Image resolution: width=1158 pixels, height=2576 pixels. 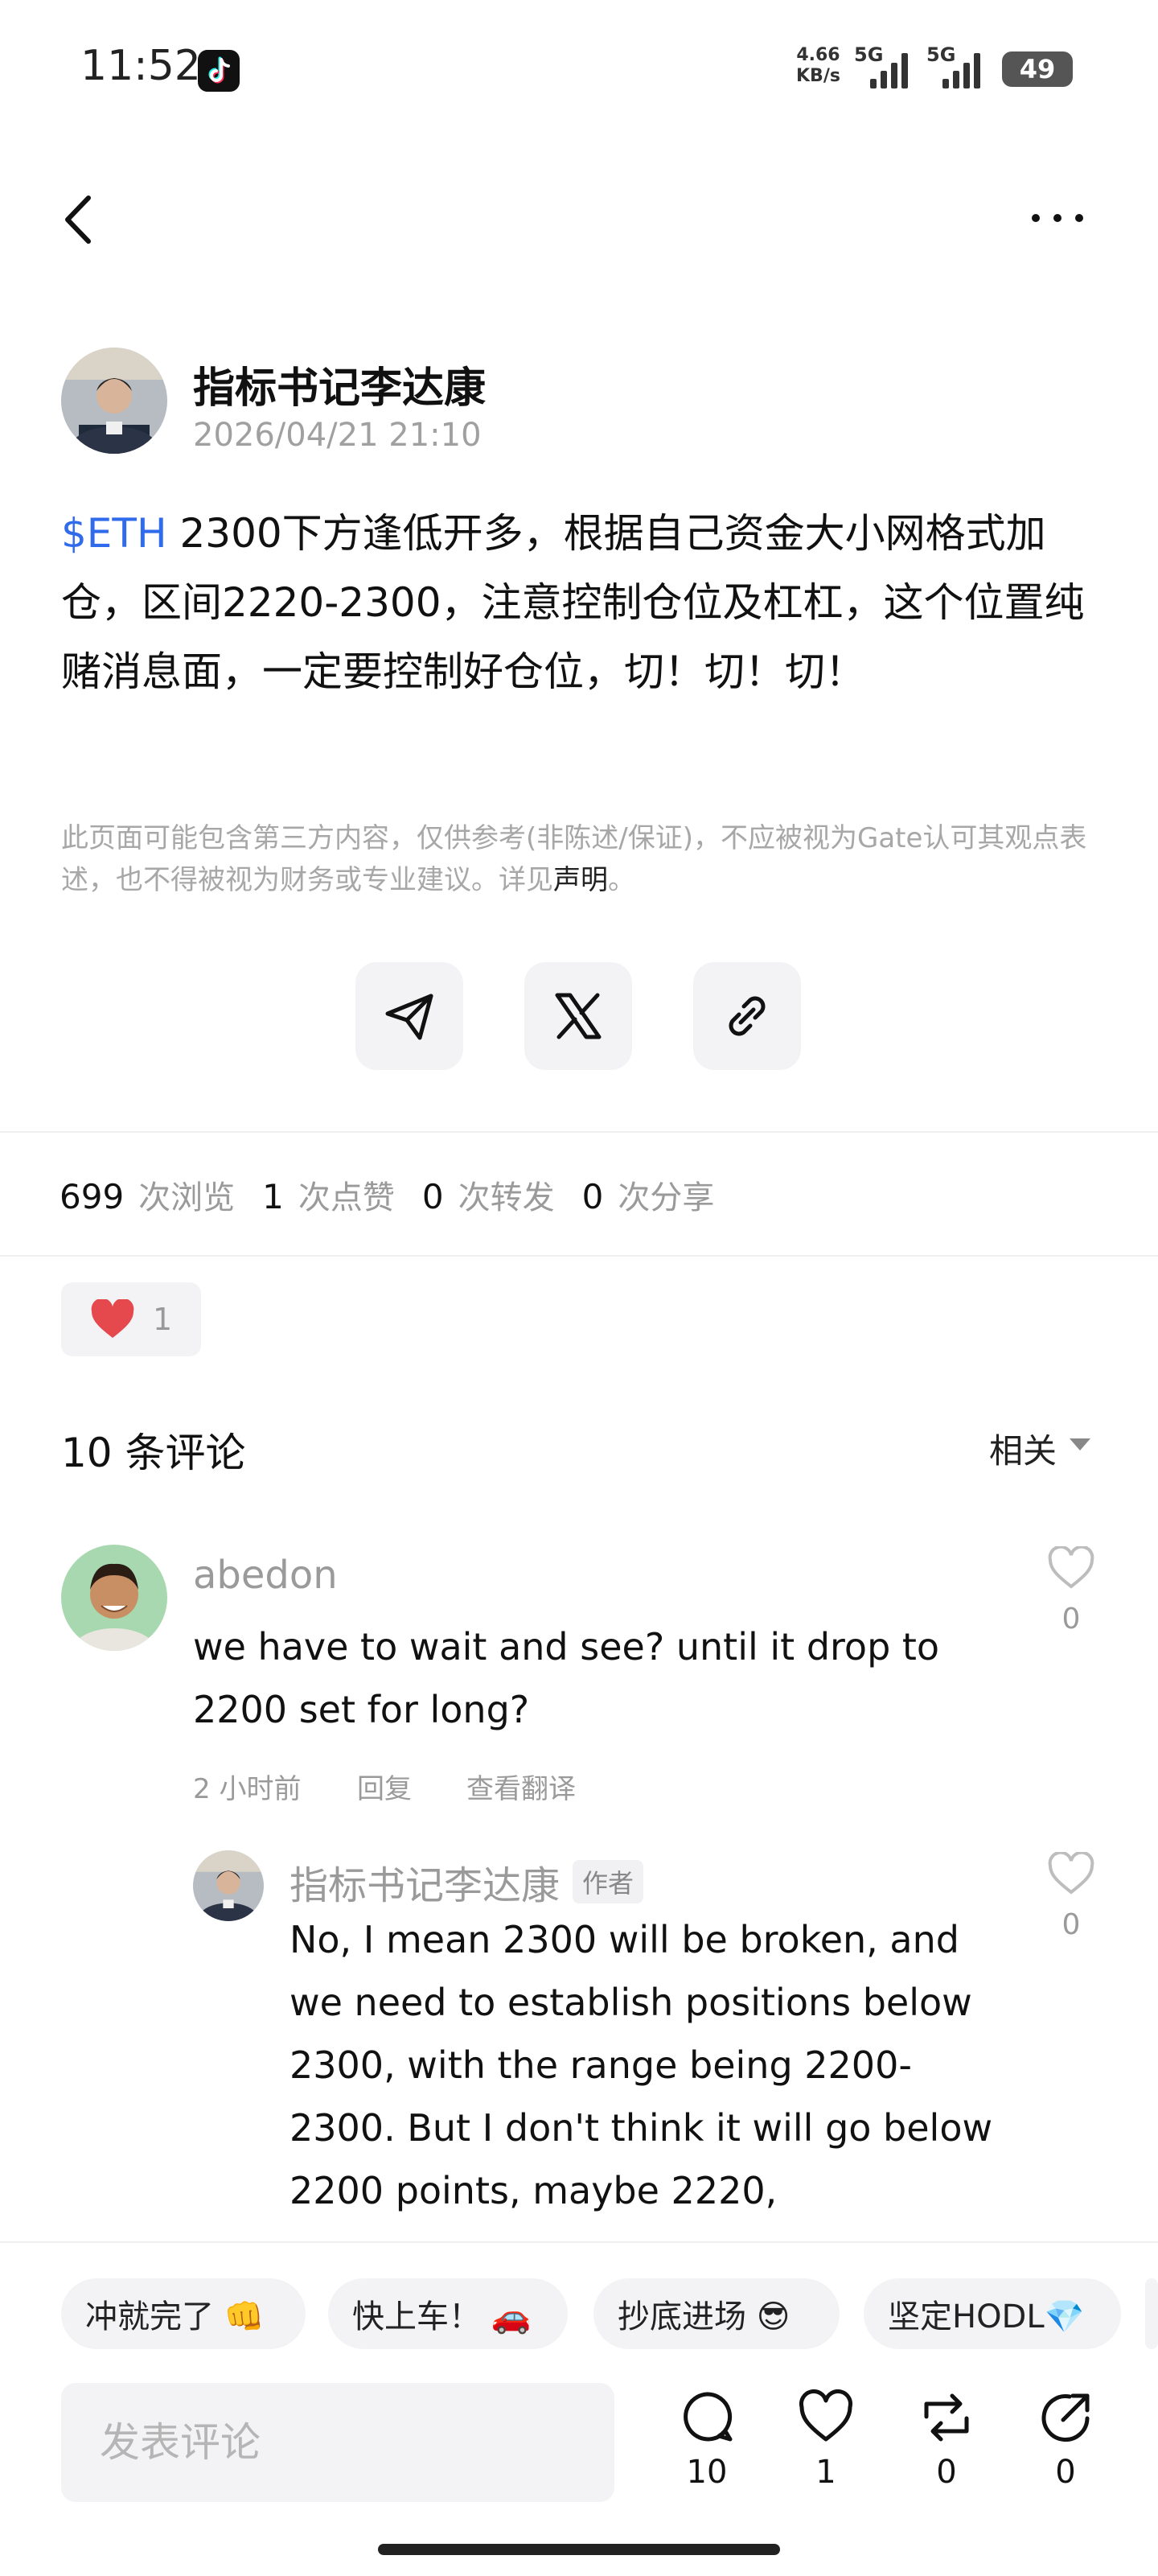 I want to click on heart-reaction-chip: 1, so click(x=131, y=1319).